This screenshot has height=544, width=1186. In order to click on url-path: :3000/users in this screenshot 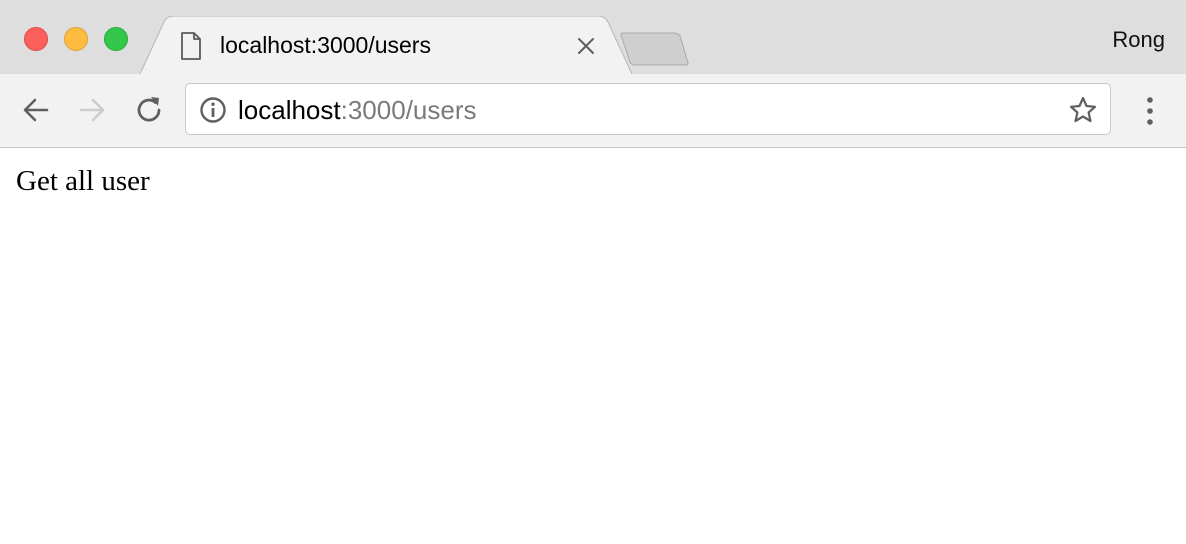, I will do `click(408, 110)`.